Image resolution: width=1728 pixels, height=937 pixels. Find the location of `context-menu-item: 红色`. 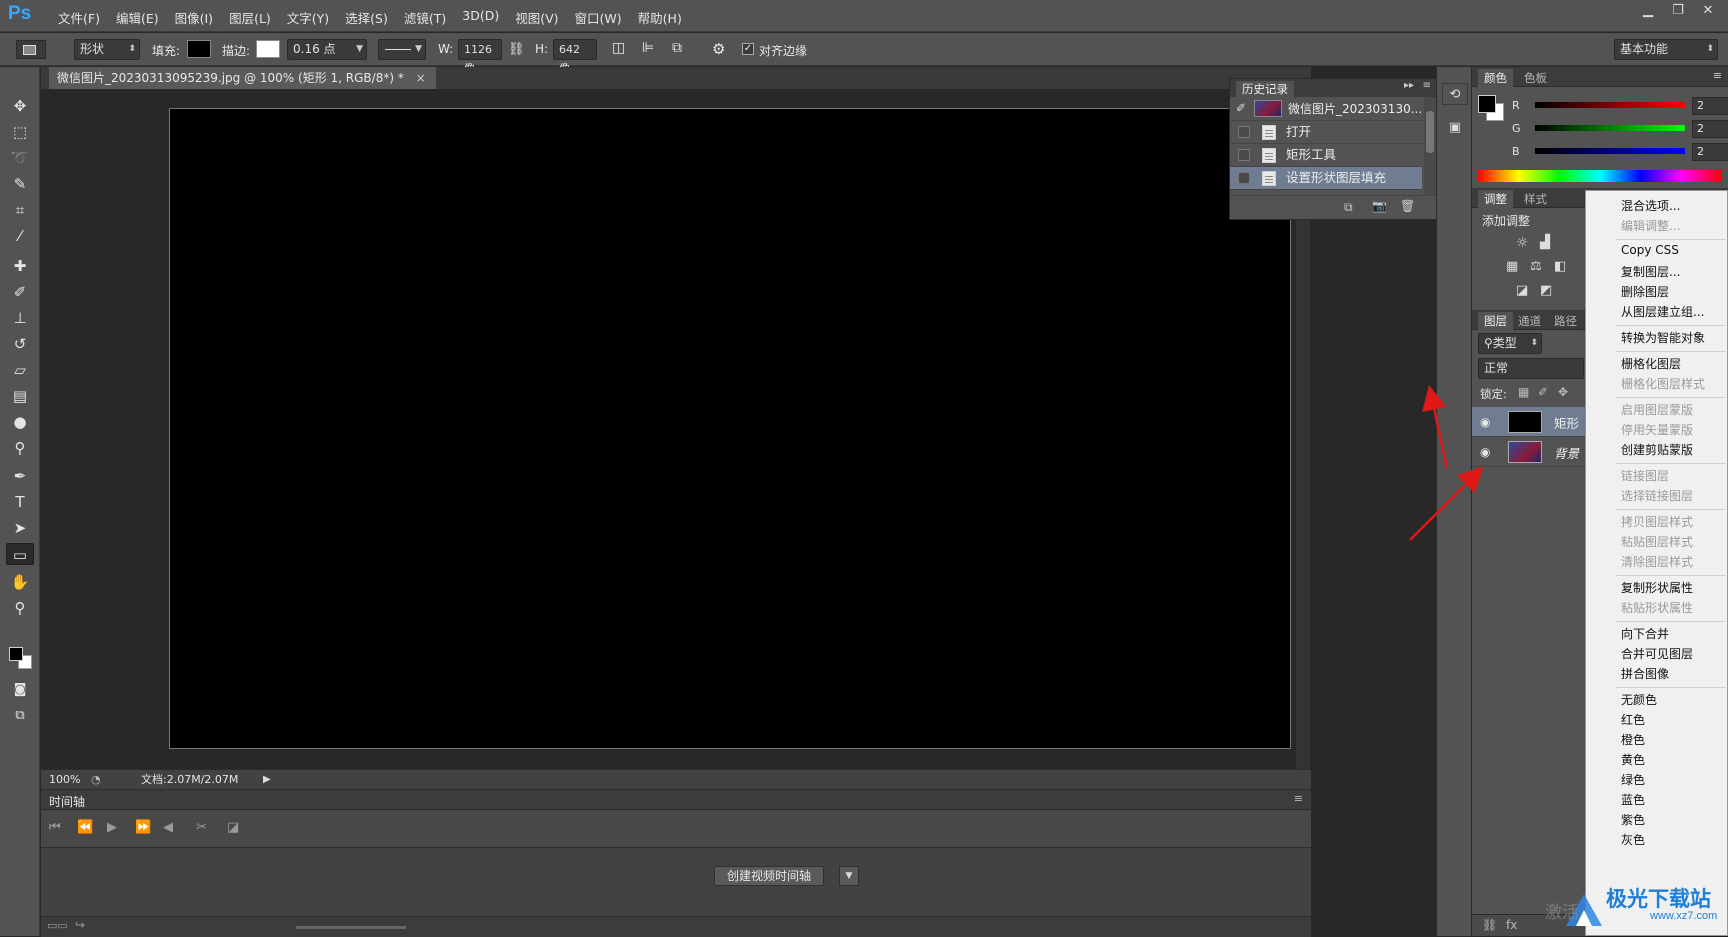

context-menu-item: 红色 is located at coordinates (1633, 719).